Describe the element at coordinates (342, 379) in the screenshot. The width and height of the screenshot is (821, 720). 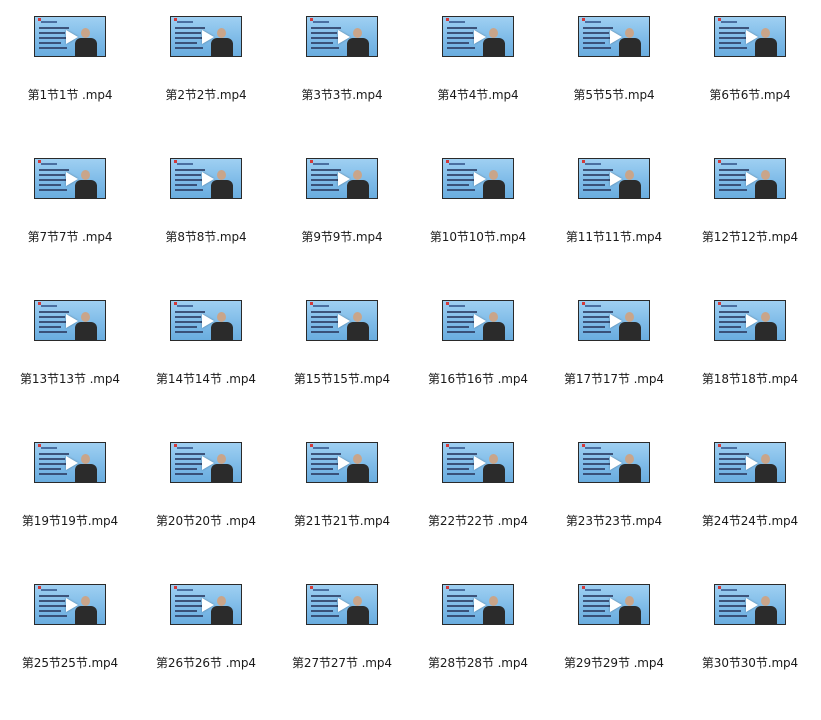
I see `file-name-label: 第15节15节.mp4` at that location.